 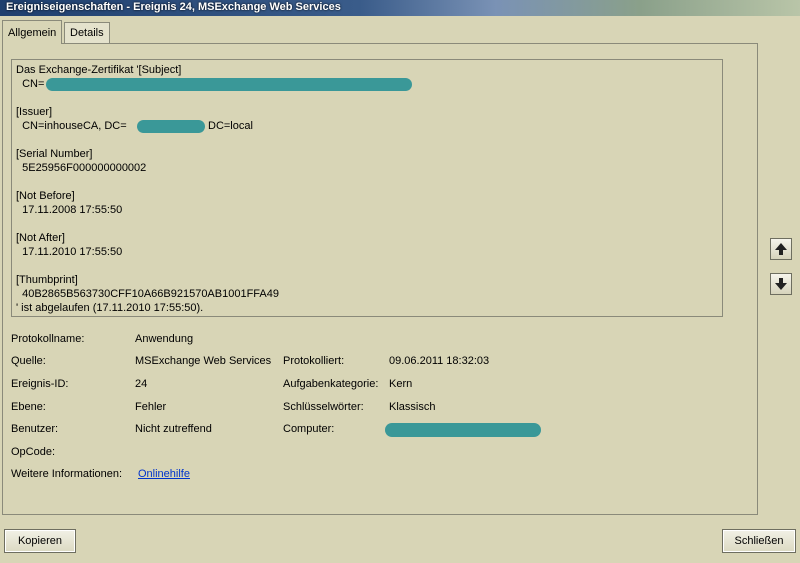 What do you see at coordinates (323, 407) in the screenshot?
I see `schluesselwoerter-label: Schlüsselwörter:` at bounding box center [323, 407].